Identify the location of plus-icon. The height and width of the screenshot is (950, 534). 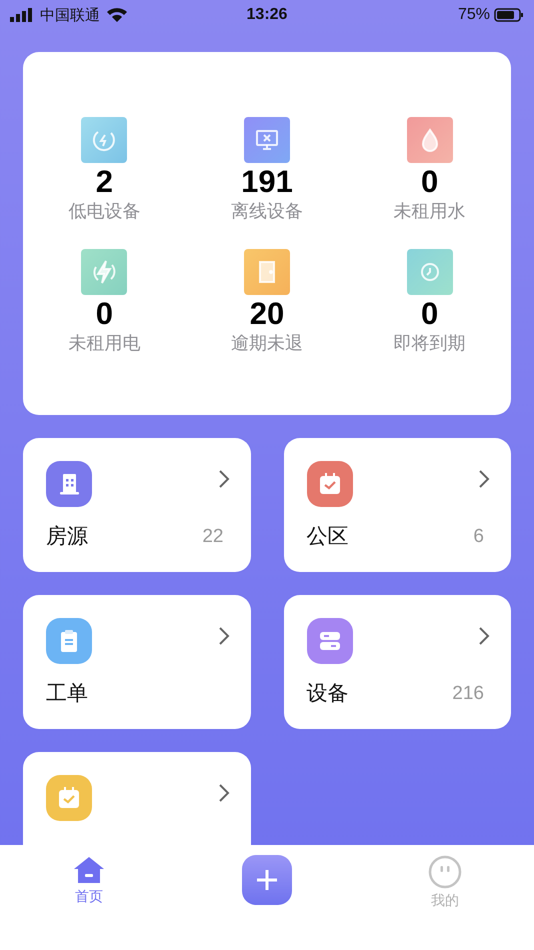
(267, 880).